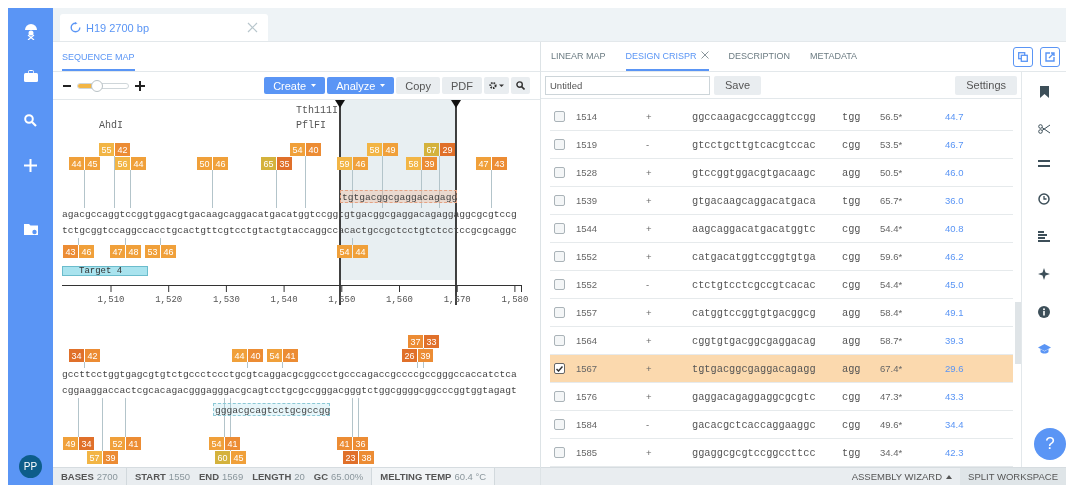  Describe the element at coordinates (111, 125) in the screenshot. I see `enzyme-label: AhdI` at that location.